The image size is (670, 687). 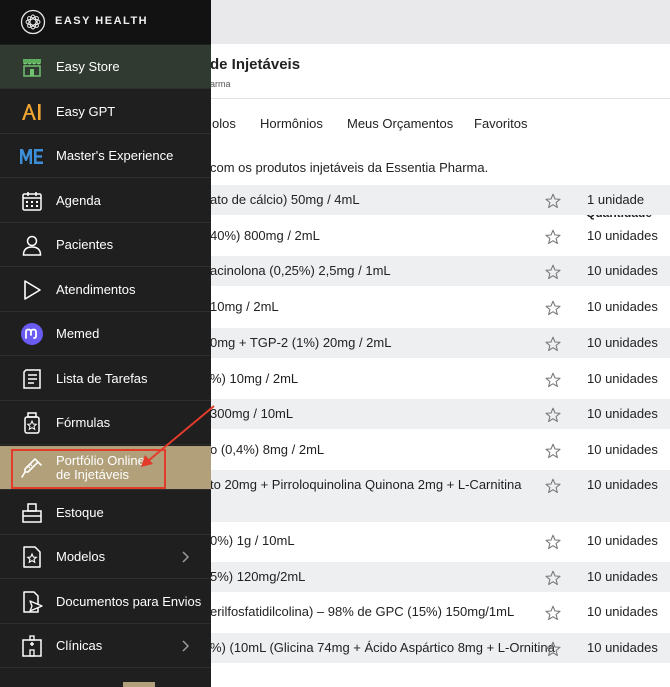 I want to click on sidebar-item-portfolio-injetaveis: Portfólio Online de Injetáveis, so click(x=105, y=468).